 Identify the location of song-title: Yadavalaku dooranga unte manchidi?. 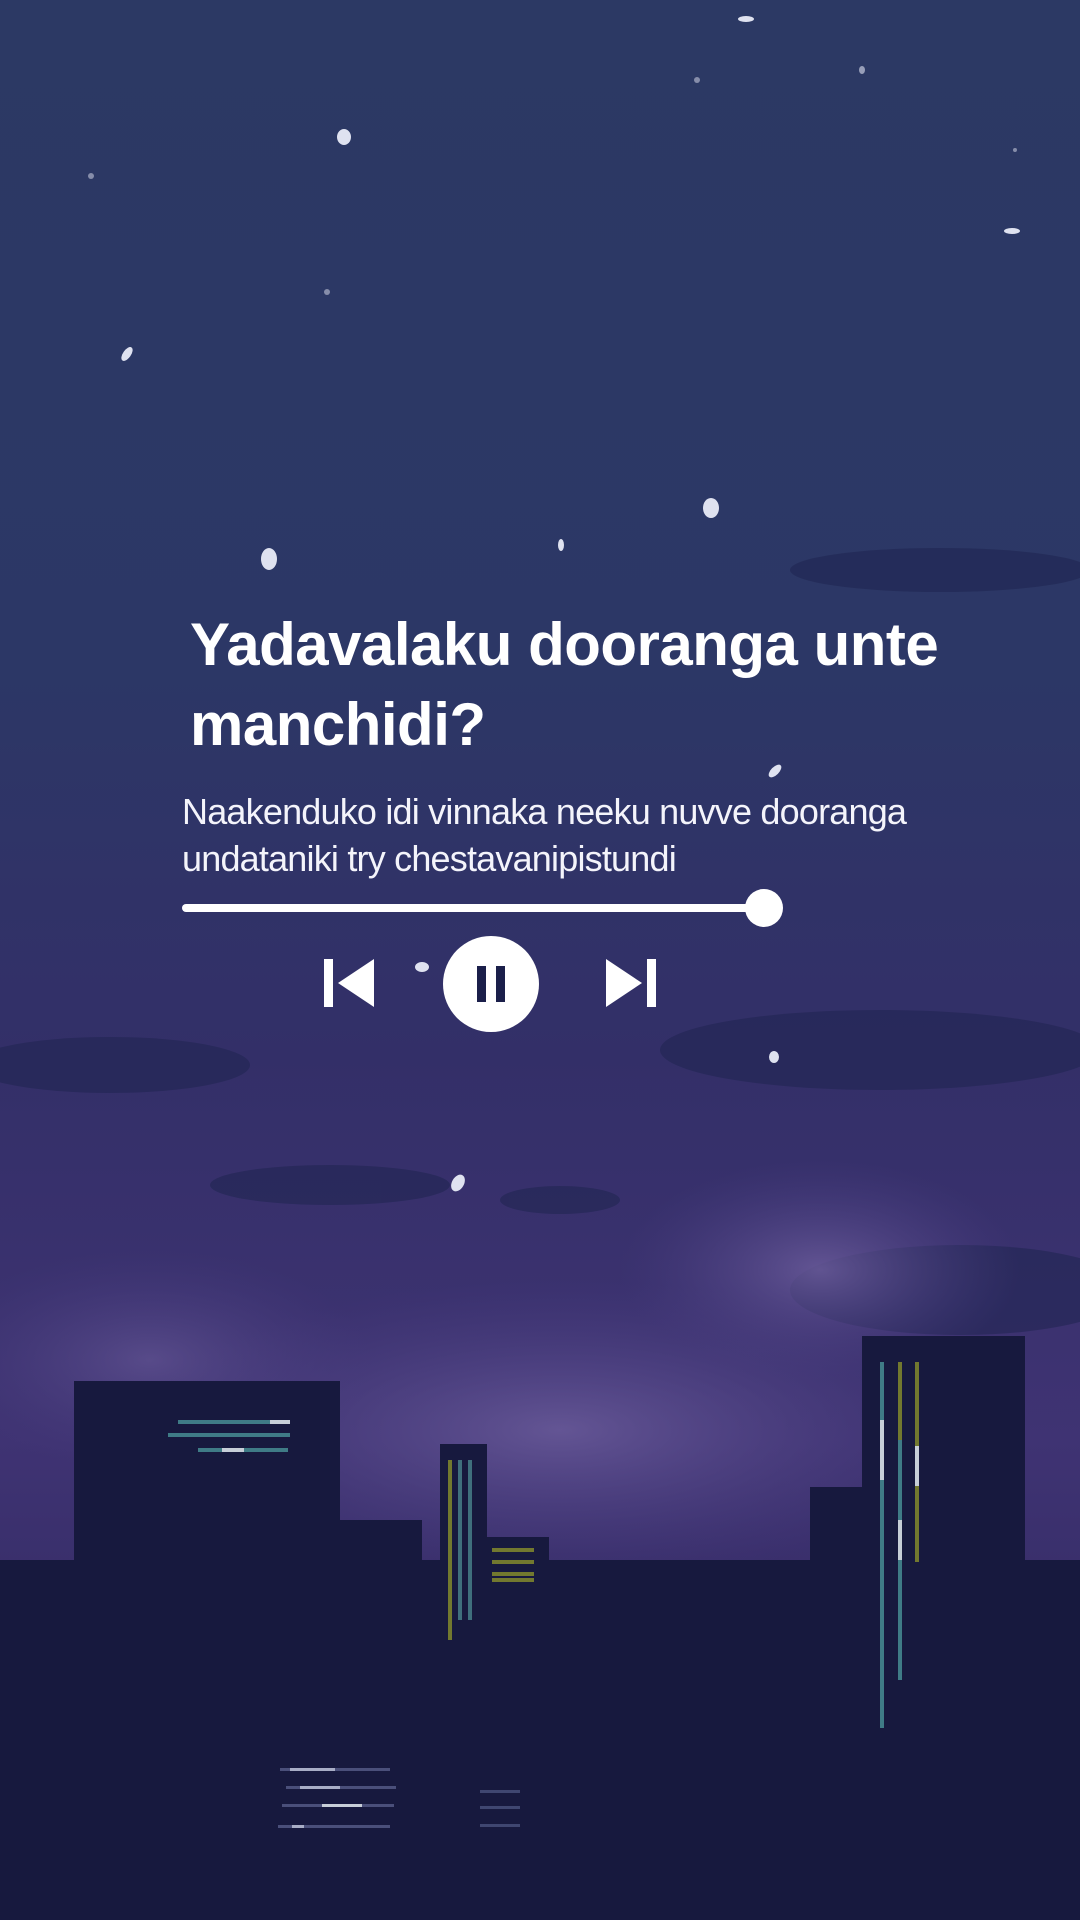
(564, 684).